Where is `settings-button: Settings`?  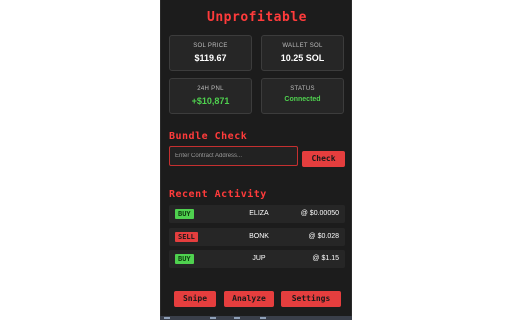
settings-button: Settings is located at coordinates (311, 299).